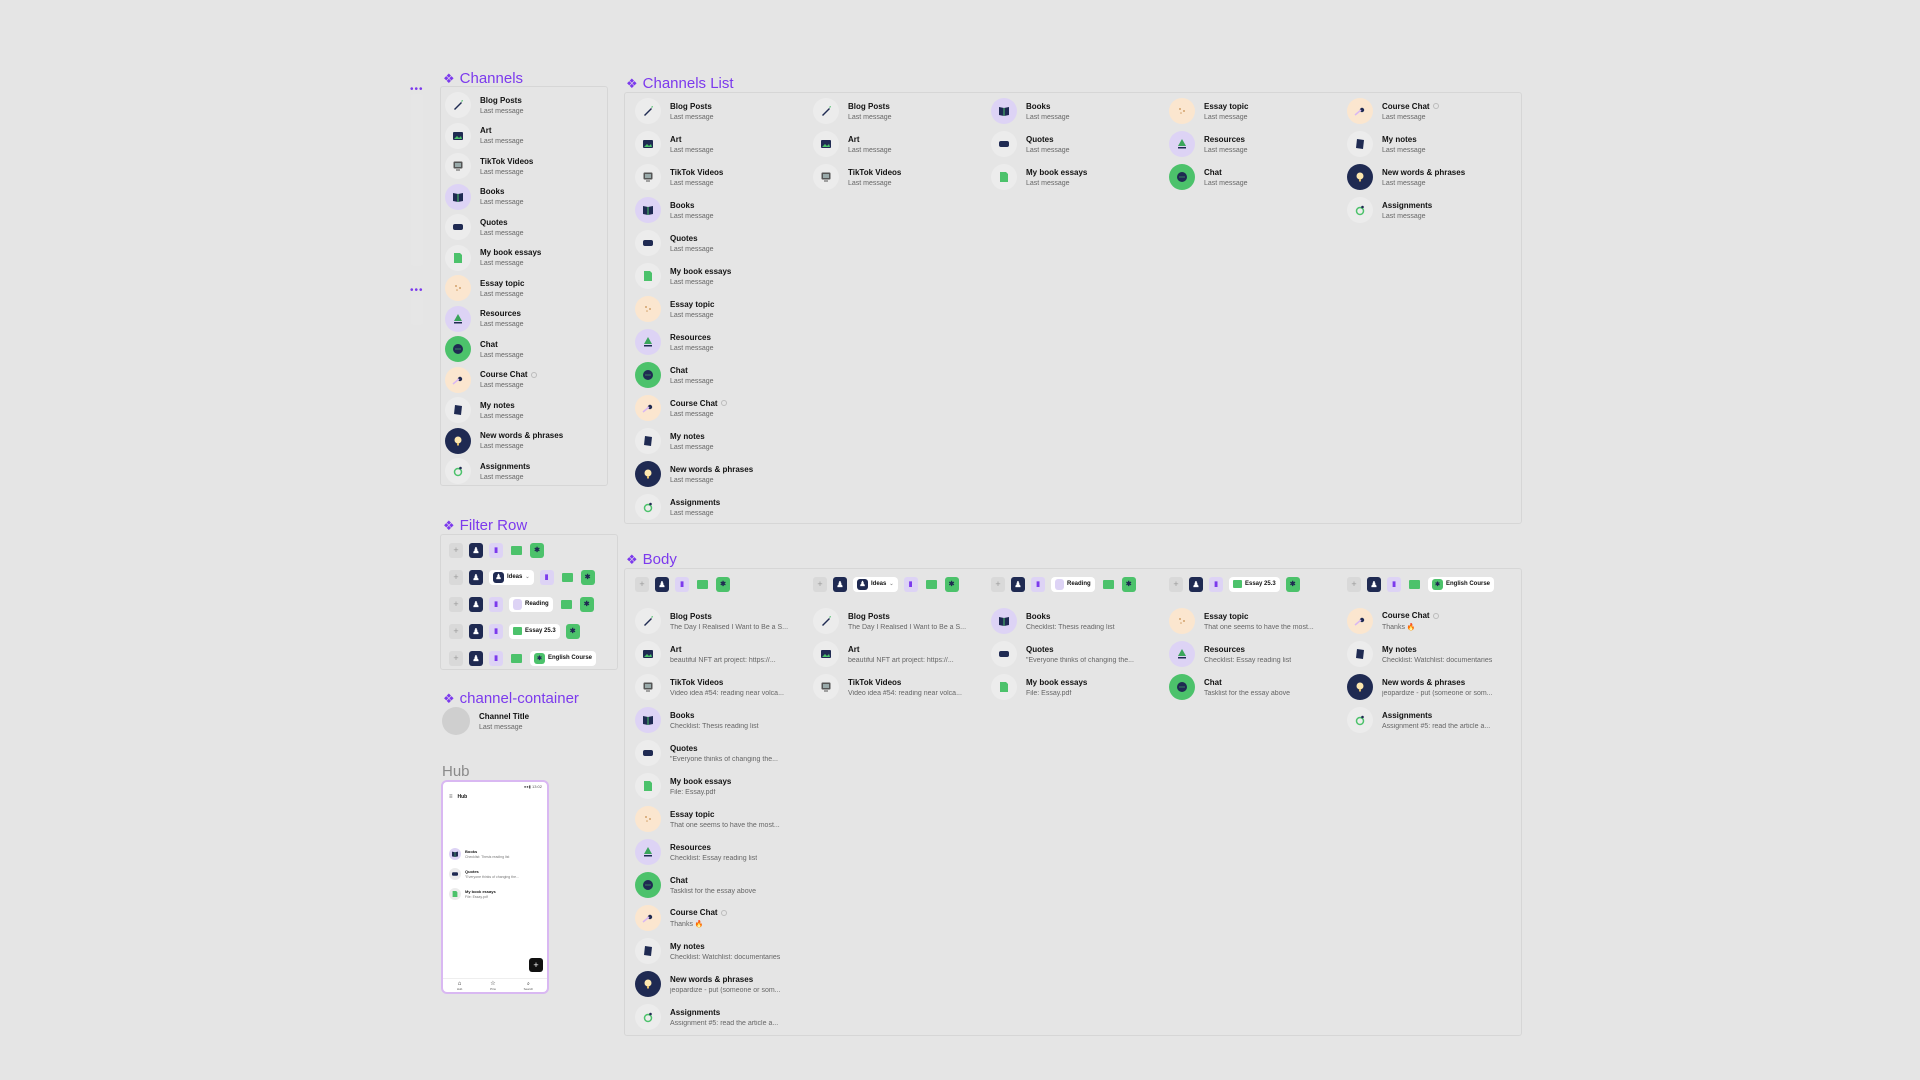  I want to click on list-col0-row-7: Resources Last message, so click(674, 342).